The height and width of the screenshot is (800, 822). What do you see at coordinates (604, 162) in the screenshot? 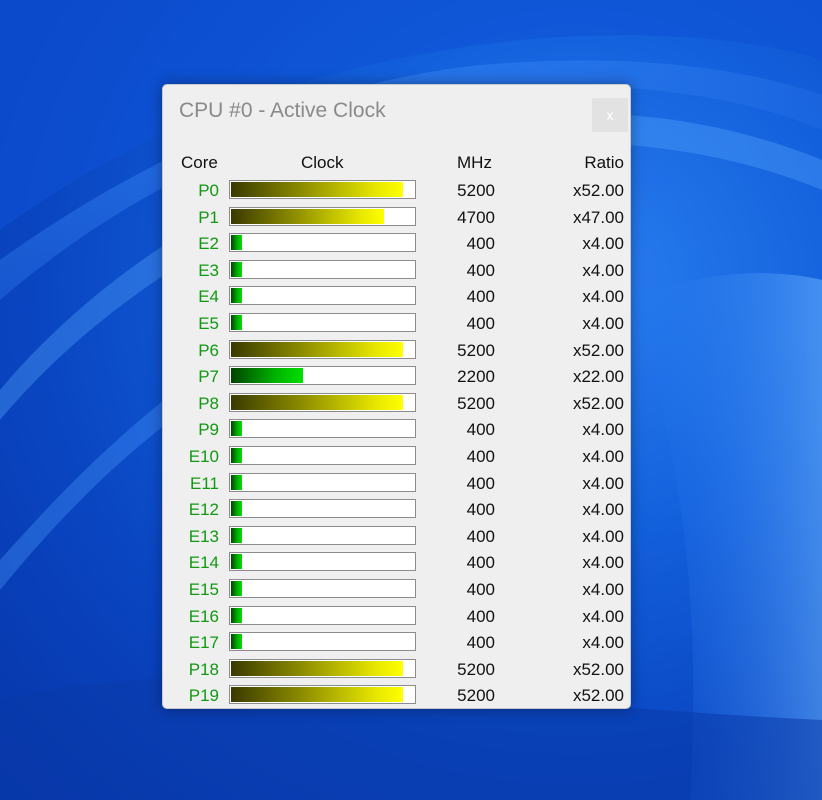
I see `ratio-column-header: Ratio` at bounding box center [604, 162].